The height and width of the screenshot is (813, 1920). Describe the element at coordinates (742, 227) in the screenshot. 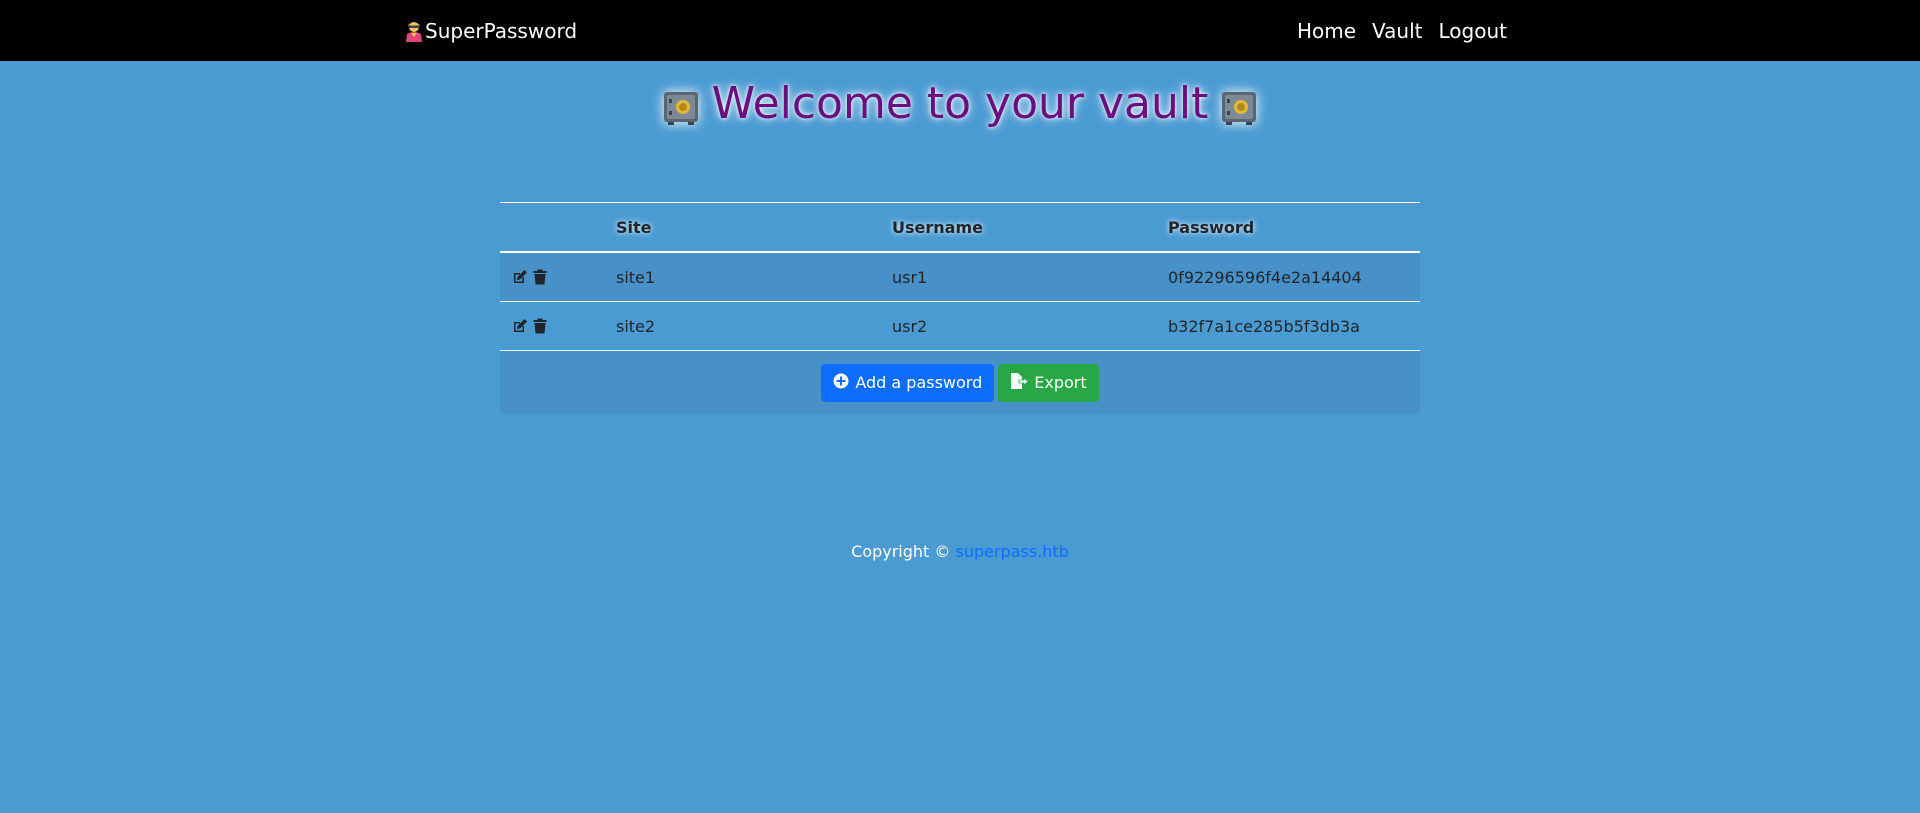

I see `column-header-site: Site` at that location.